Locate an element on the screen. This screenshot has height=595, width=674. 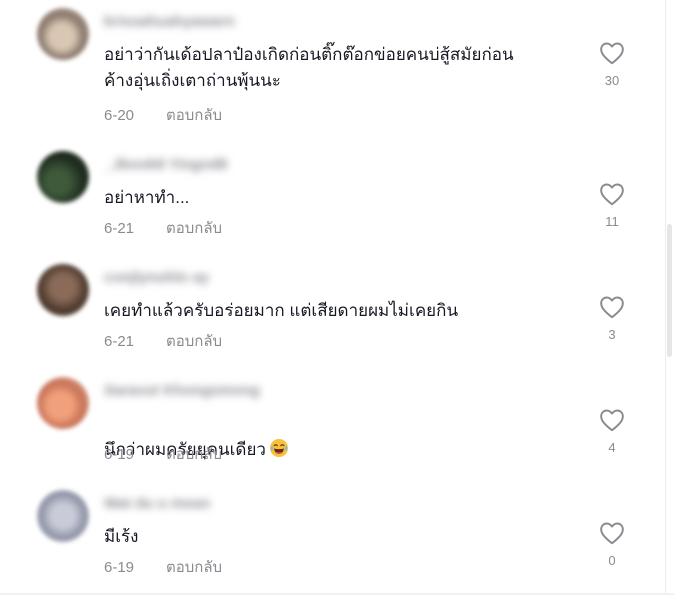
like-control: 4 is located at coordinates (612, 431).